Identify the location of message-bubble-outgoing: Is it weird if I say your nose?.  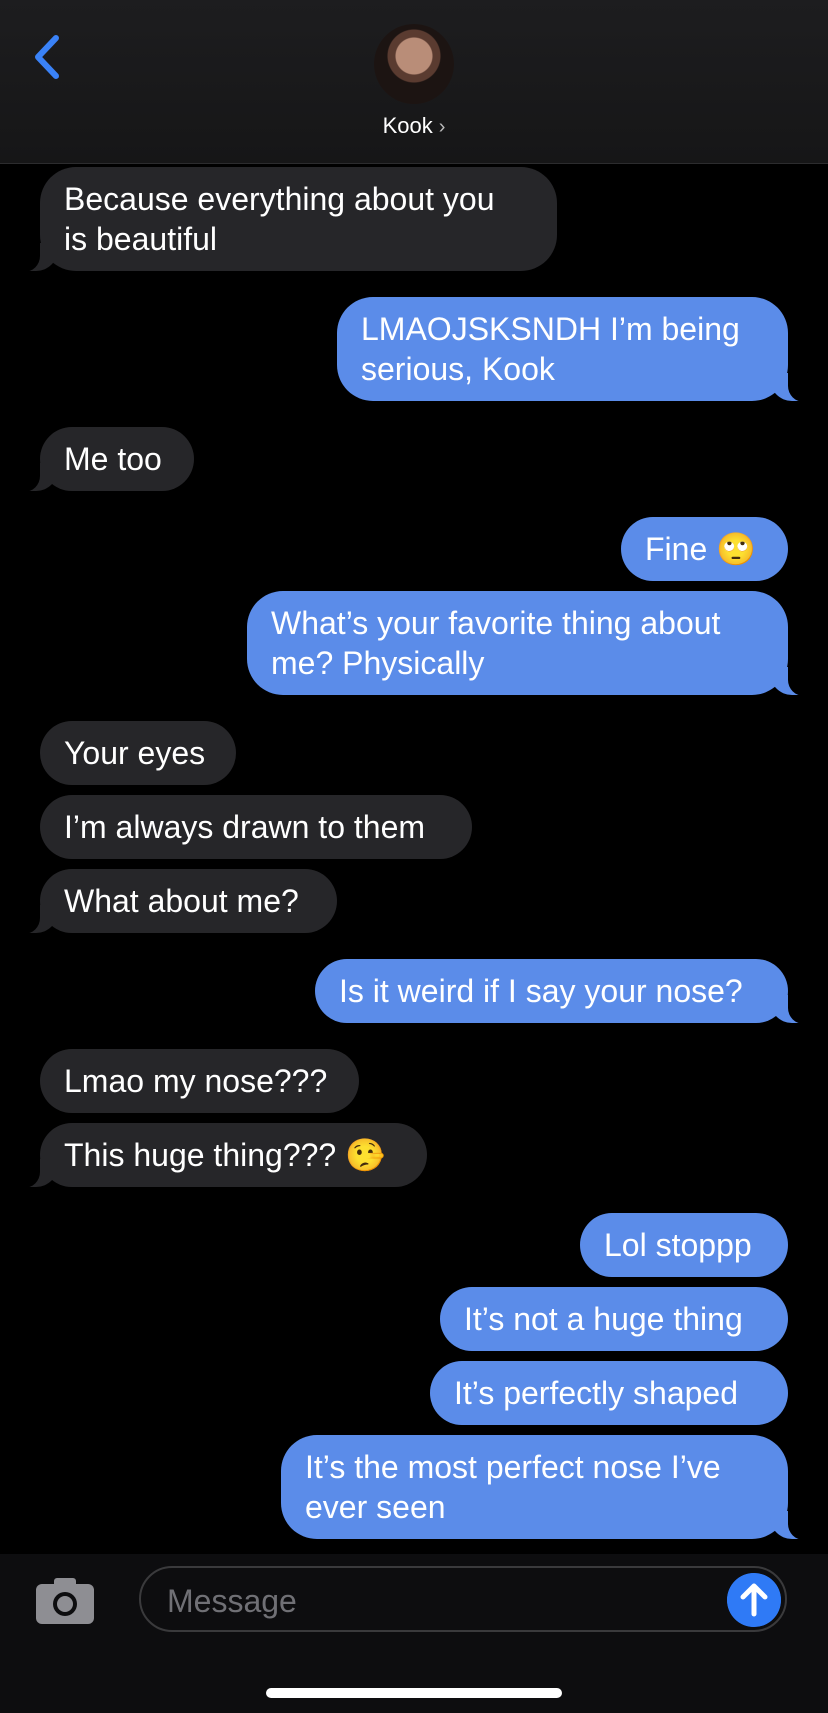
(562, 991).